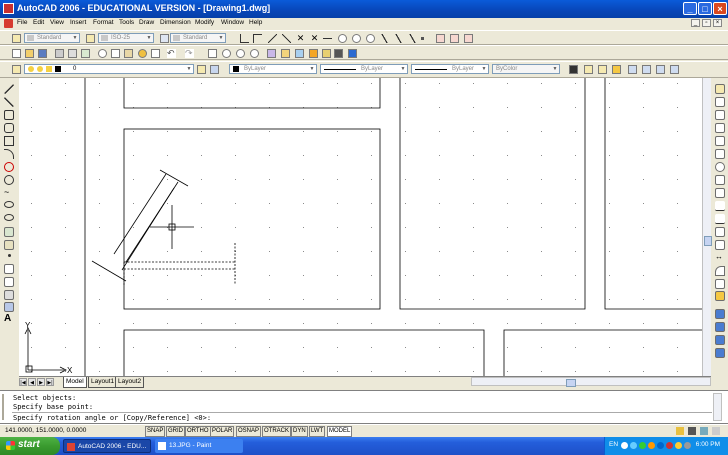 Image resolution: width=728 pixels, height=455 pixels. What do you see at coordinates (720, 102) in the screenshot?
I see `copy-object-icon` at bounding box center [720, 102].